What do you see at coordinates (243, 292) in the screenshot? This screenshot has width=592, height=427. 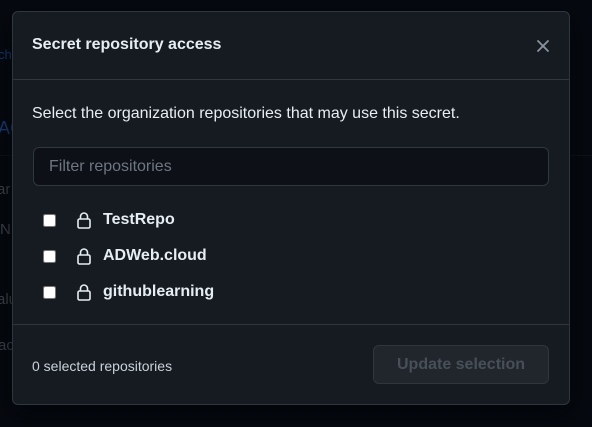 I see `repository-item: githublearning` at bounding box center [243, 292].